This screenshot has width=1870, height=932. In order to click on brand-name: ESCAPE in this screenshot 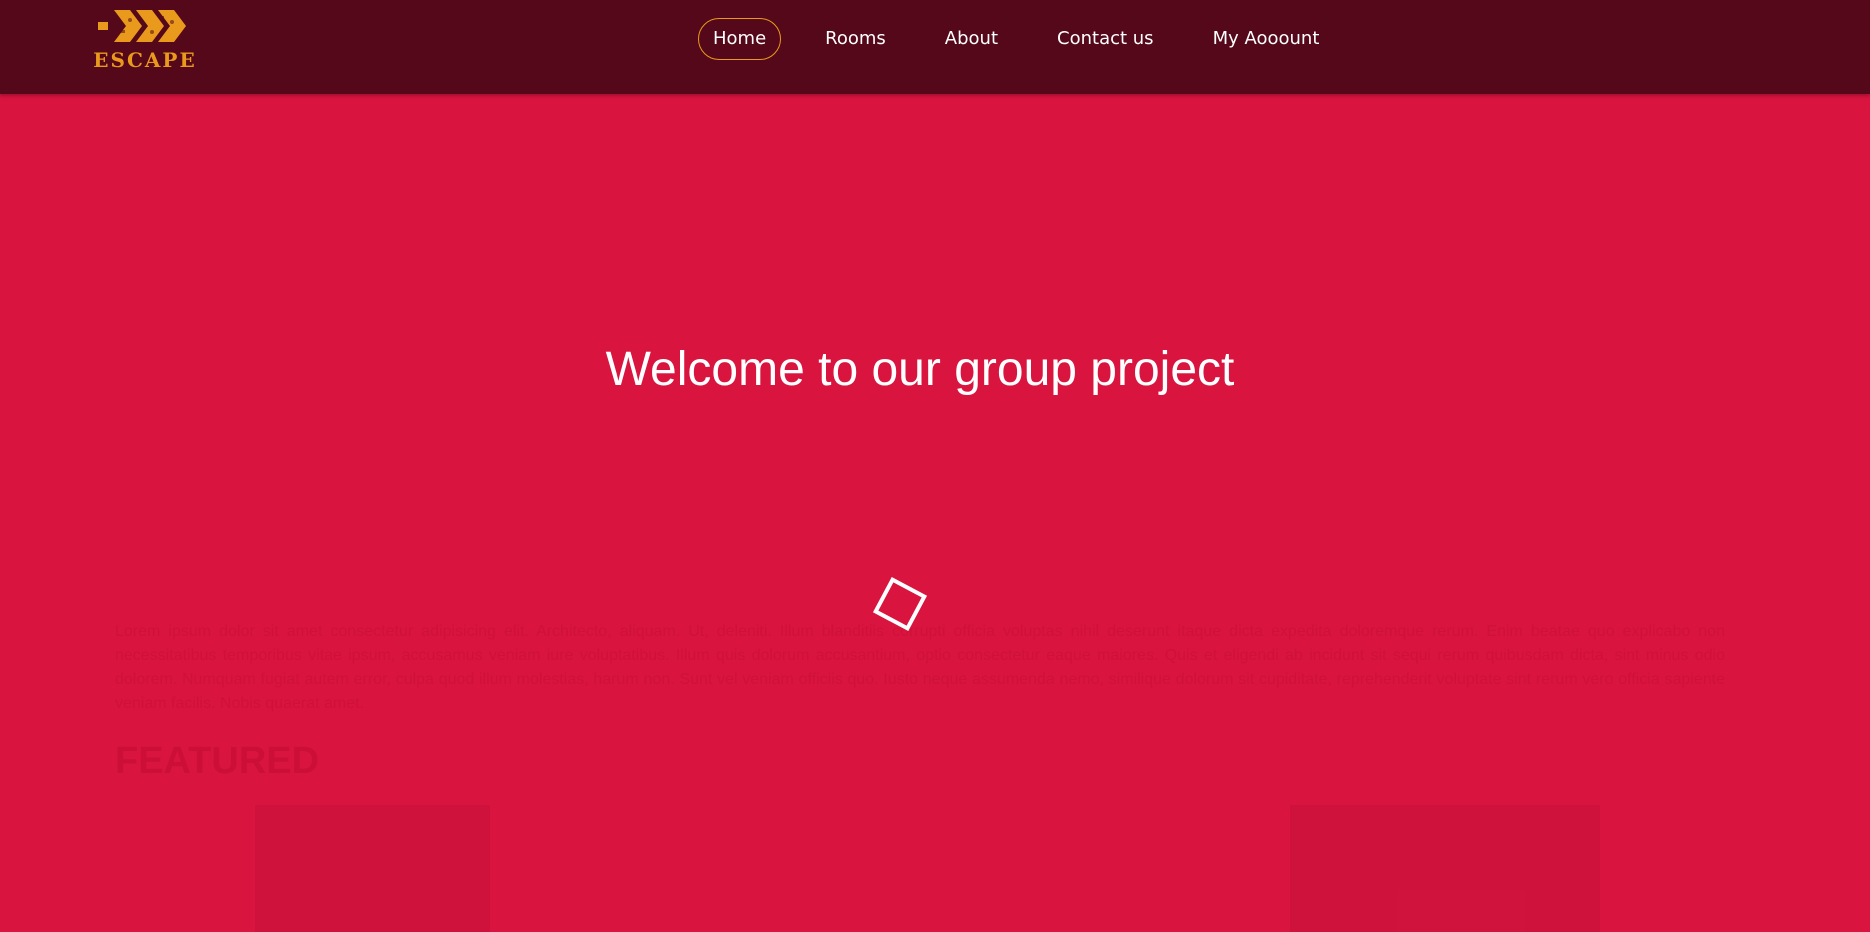, I will do `click(145, 60)`.